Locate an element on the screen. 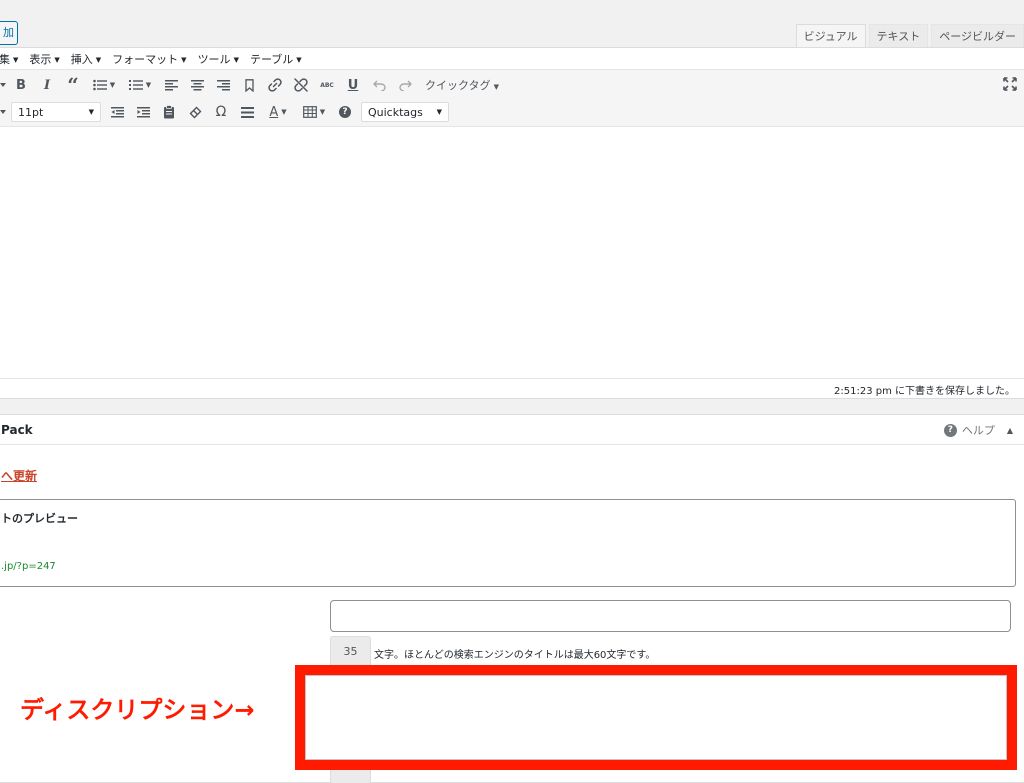 The width and height of the screenshot is (1024, 783). italic-icon: I is located at coordinates (47, 85).